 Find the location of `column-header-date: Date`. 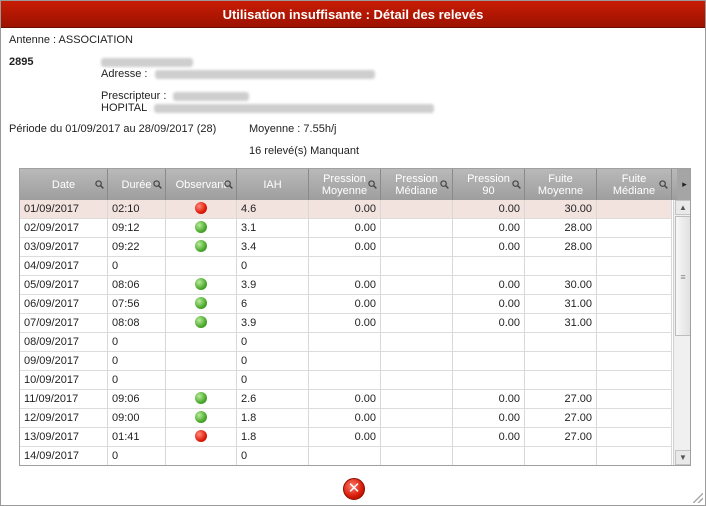

column-header-date: Date is located at coordinates (64, 184).